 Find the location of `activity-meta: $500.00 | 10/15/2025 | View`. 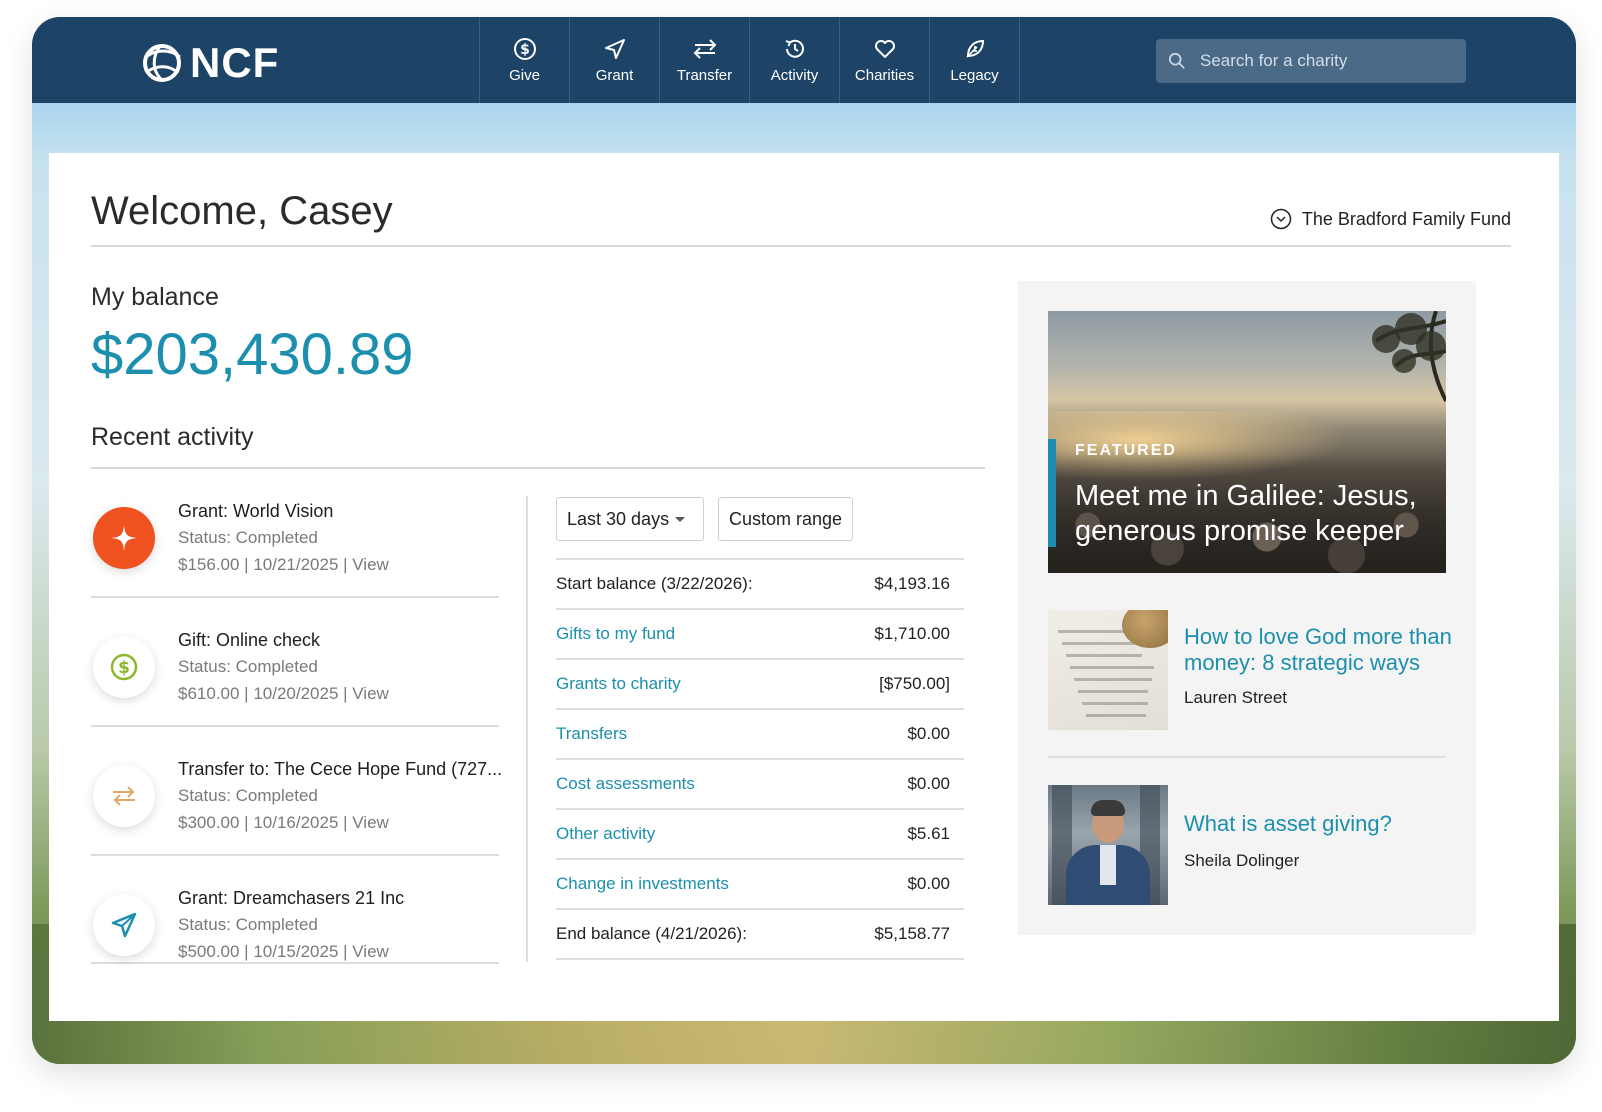

activity-meta: $500.00 | 10/15/2025 | View is located at coordinates (283, 952).